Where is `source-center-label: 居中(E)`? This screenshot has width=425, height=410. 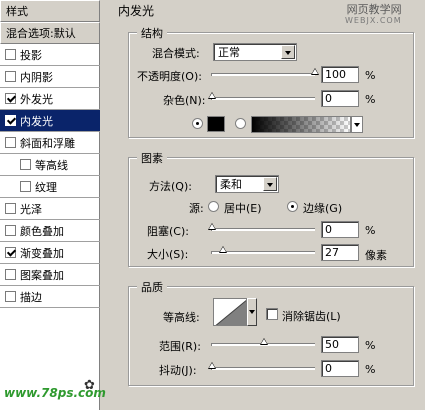
source-center-label: 居中(E) is located at coordinates (243, 208).